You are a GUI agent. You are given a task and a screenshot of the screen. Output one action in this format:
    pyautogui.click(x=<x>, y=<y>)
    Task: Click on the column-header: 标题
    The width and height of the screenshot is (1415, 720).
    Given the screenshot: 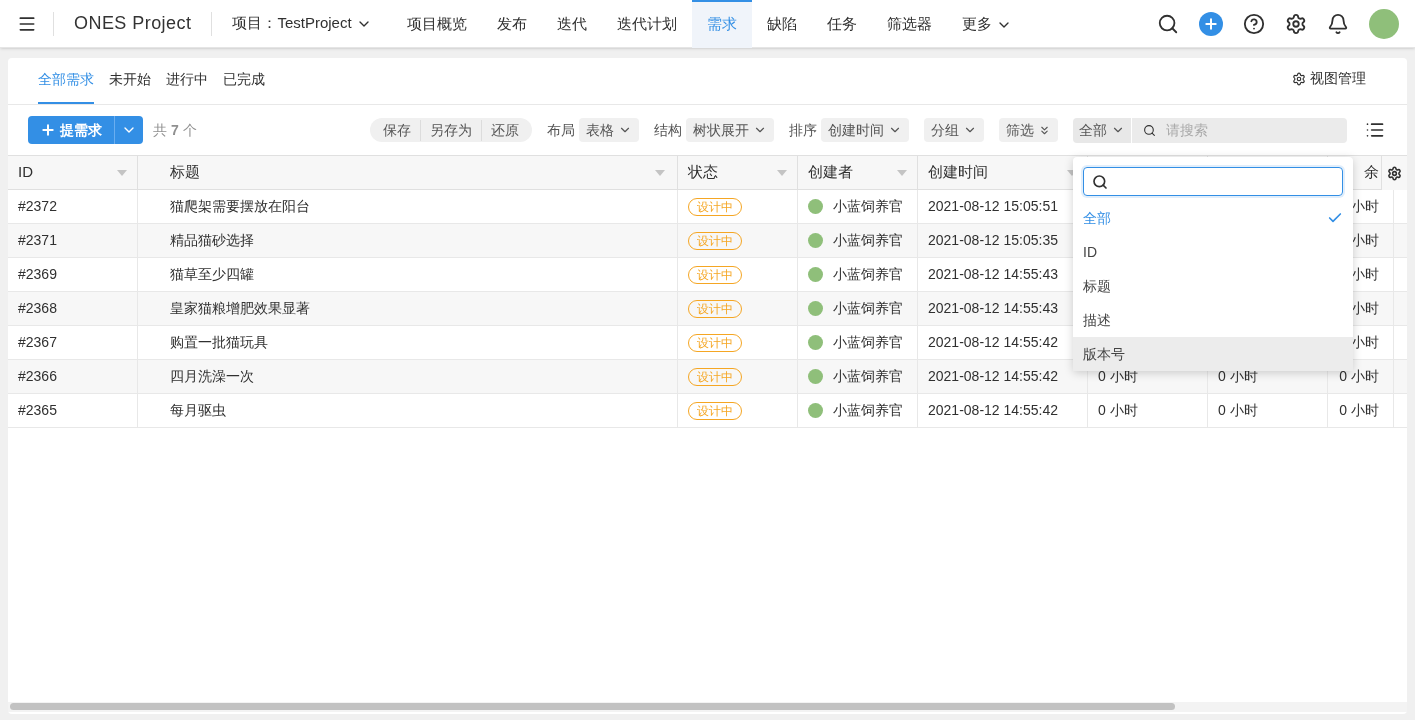 What is the action you would take?
    pyautogui.click(x=408, y=172)
    